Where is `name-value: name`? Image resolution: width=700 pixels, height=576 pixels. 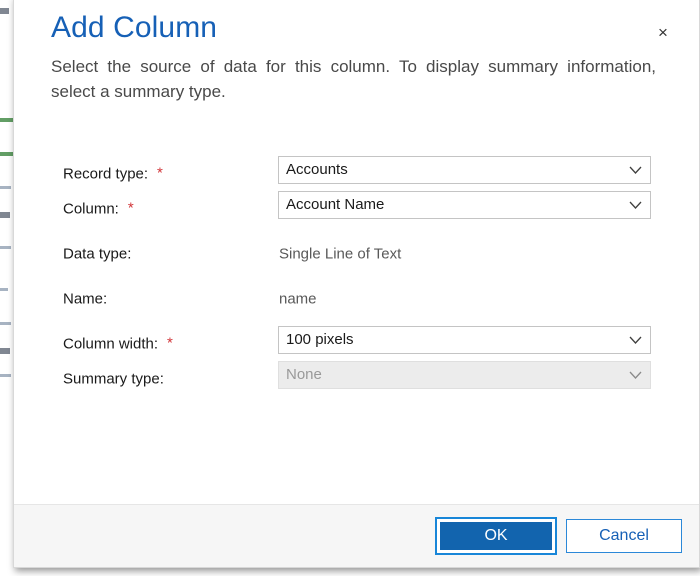
name-value: name is located at coordinates (298, 298).